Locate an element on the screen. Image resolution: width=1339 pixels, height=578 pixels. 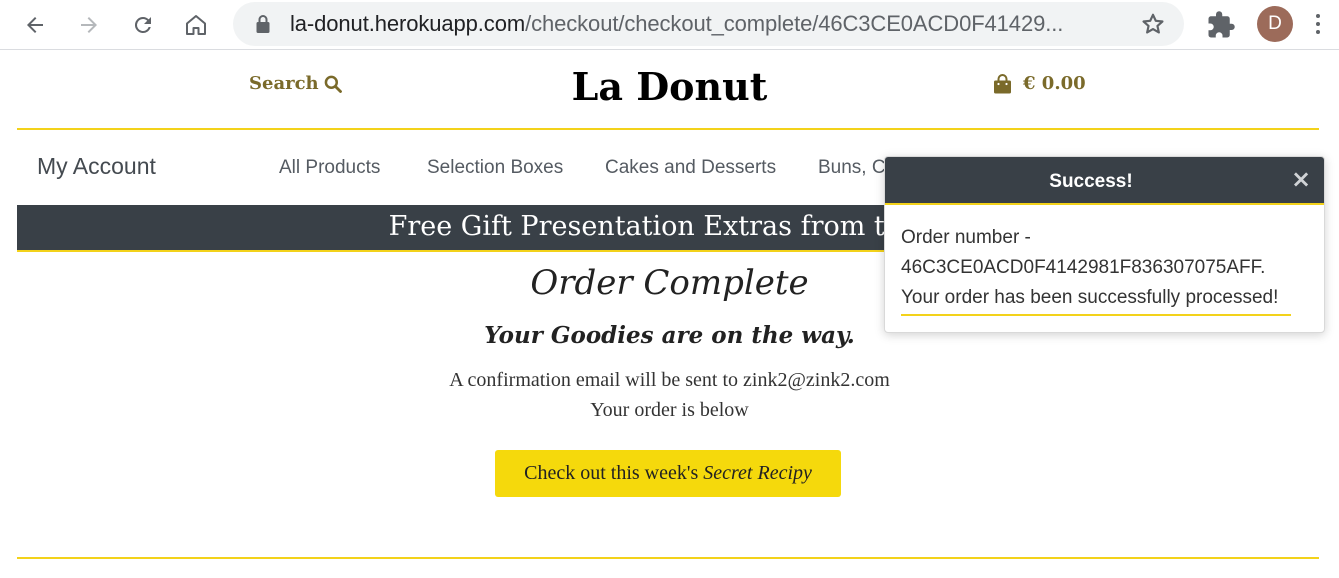
back-button is located at coordinates (35, 25).